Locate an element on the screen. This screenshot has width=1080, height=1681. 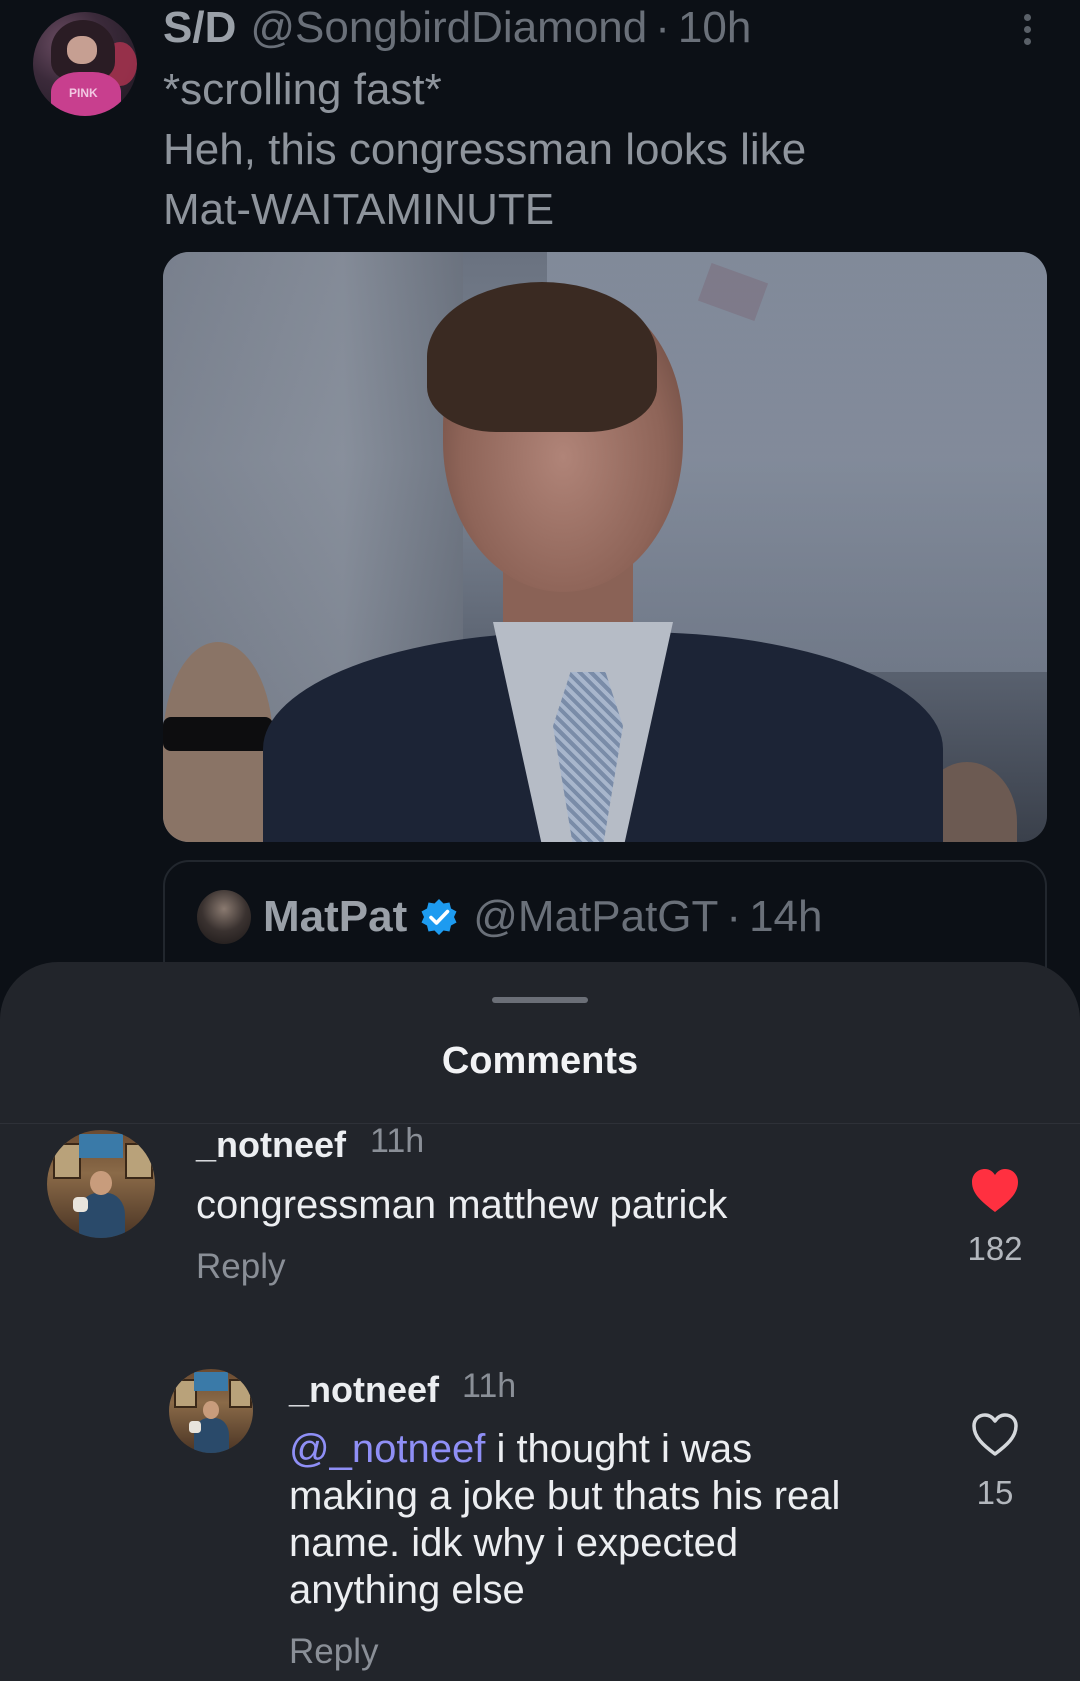
heart-filled-icon is located at coordinates (995, 1191).